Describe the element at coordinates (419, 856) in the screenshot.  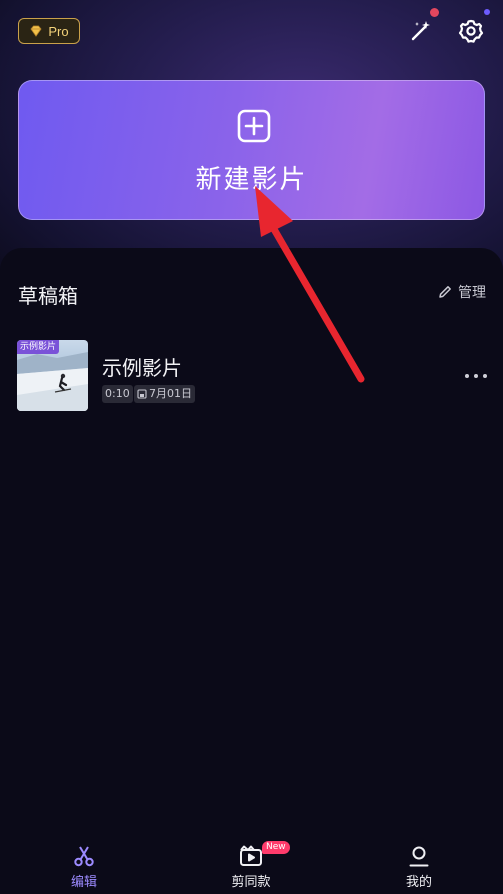
I see `user-icon` at that location.